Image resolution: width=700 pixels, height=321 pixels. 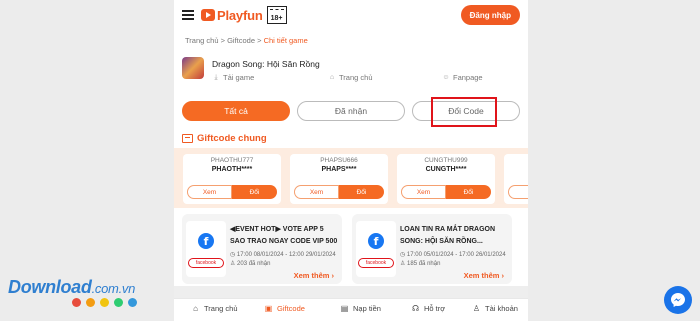 I want to click on nav-support-label: Hỗ trợ, so click(x=435, y=308).